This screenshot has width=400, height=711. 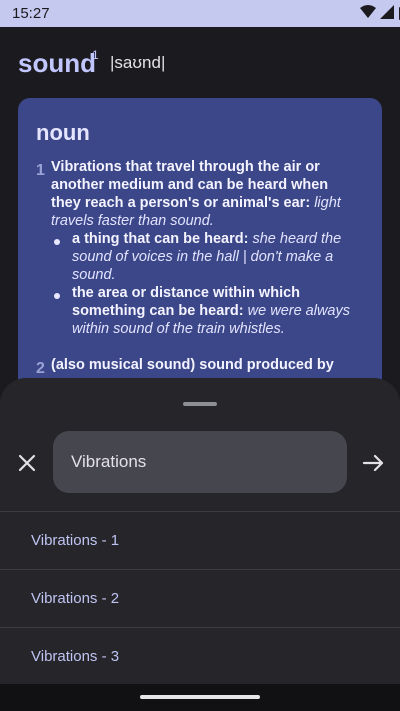 What do you see at coordinates (75, 656) in the screenshot?
I see `search-result-label: Vibrations - 3` at bounding box center [75, 656].